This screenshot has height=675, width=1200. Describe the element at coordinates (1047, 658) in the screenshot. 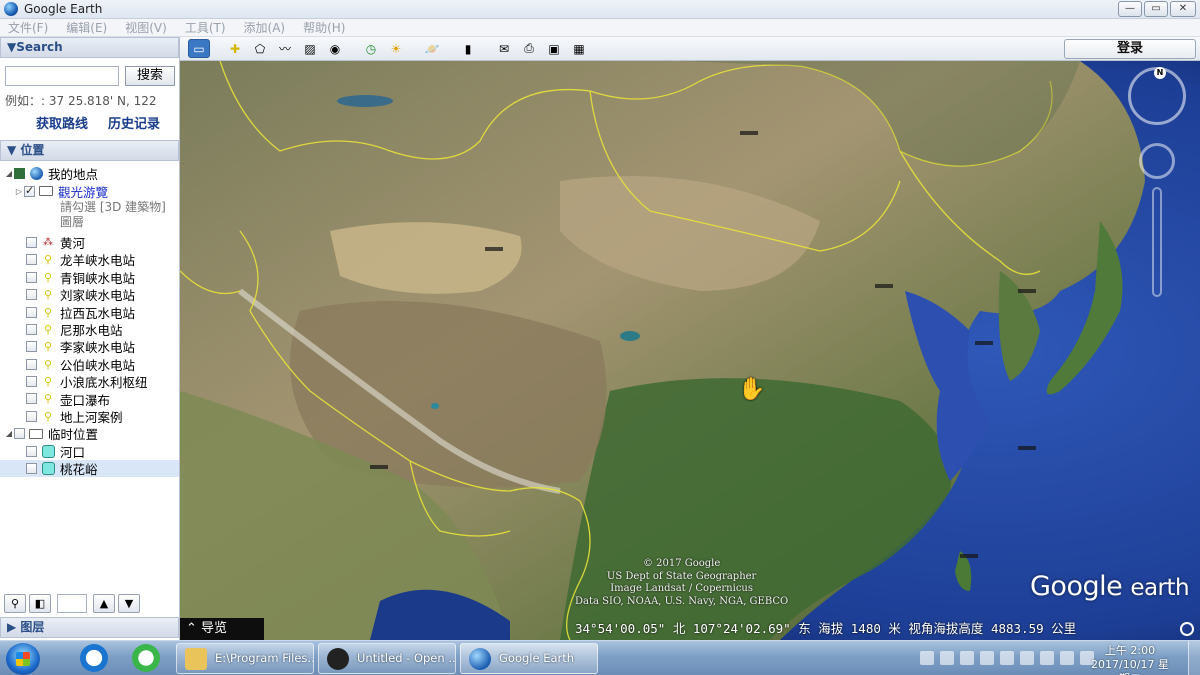

I see `tray-usb-icon` at that location.